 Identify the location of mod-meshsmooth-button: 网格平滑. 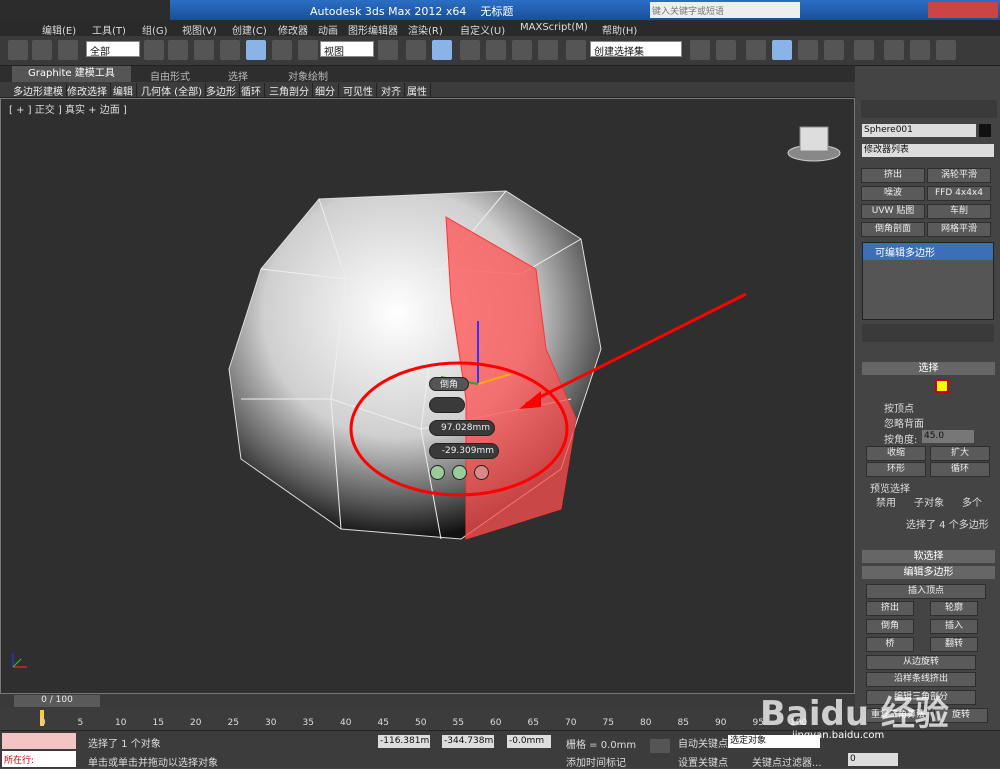
(959, 229).